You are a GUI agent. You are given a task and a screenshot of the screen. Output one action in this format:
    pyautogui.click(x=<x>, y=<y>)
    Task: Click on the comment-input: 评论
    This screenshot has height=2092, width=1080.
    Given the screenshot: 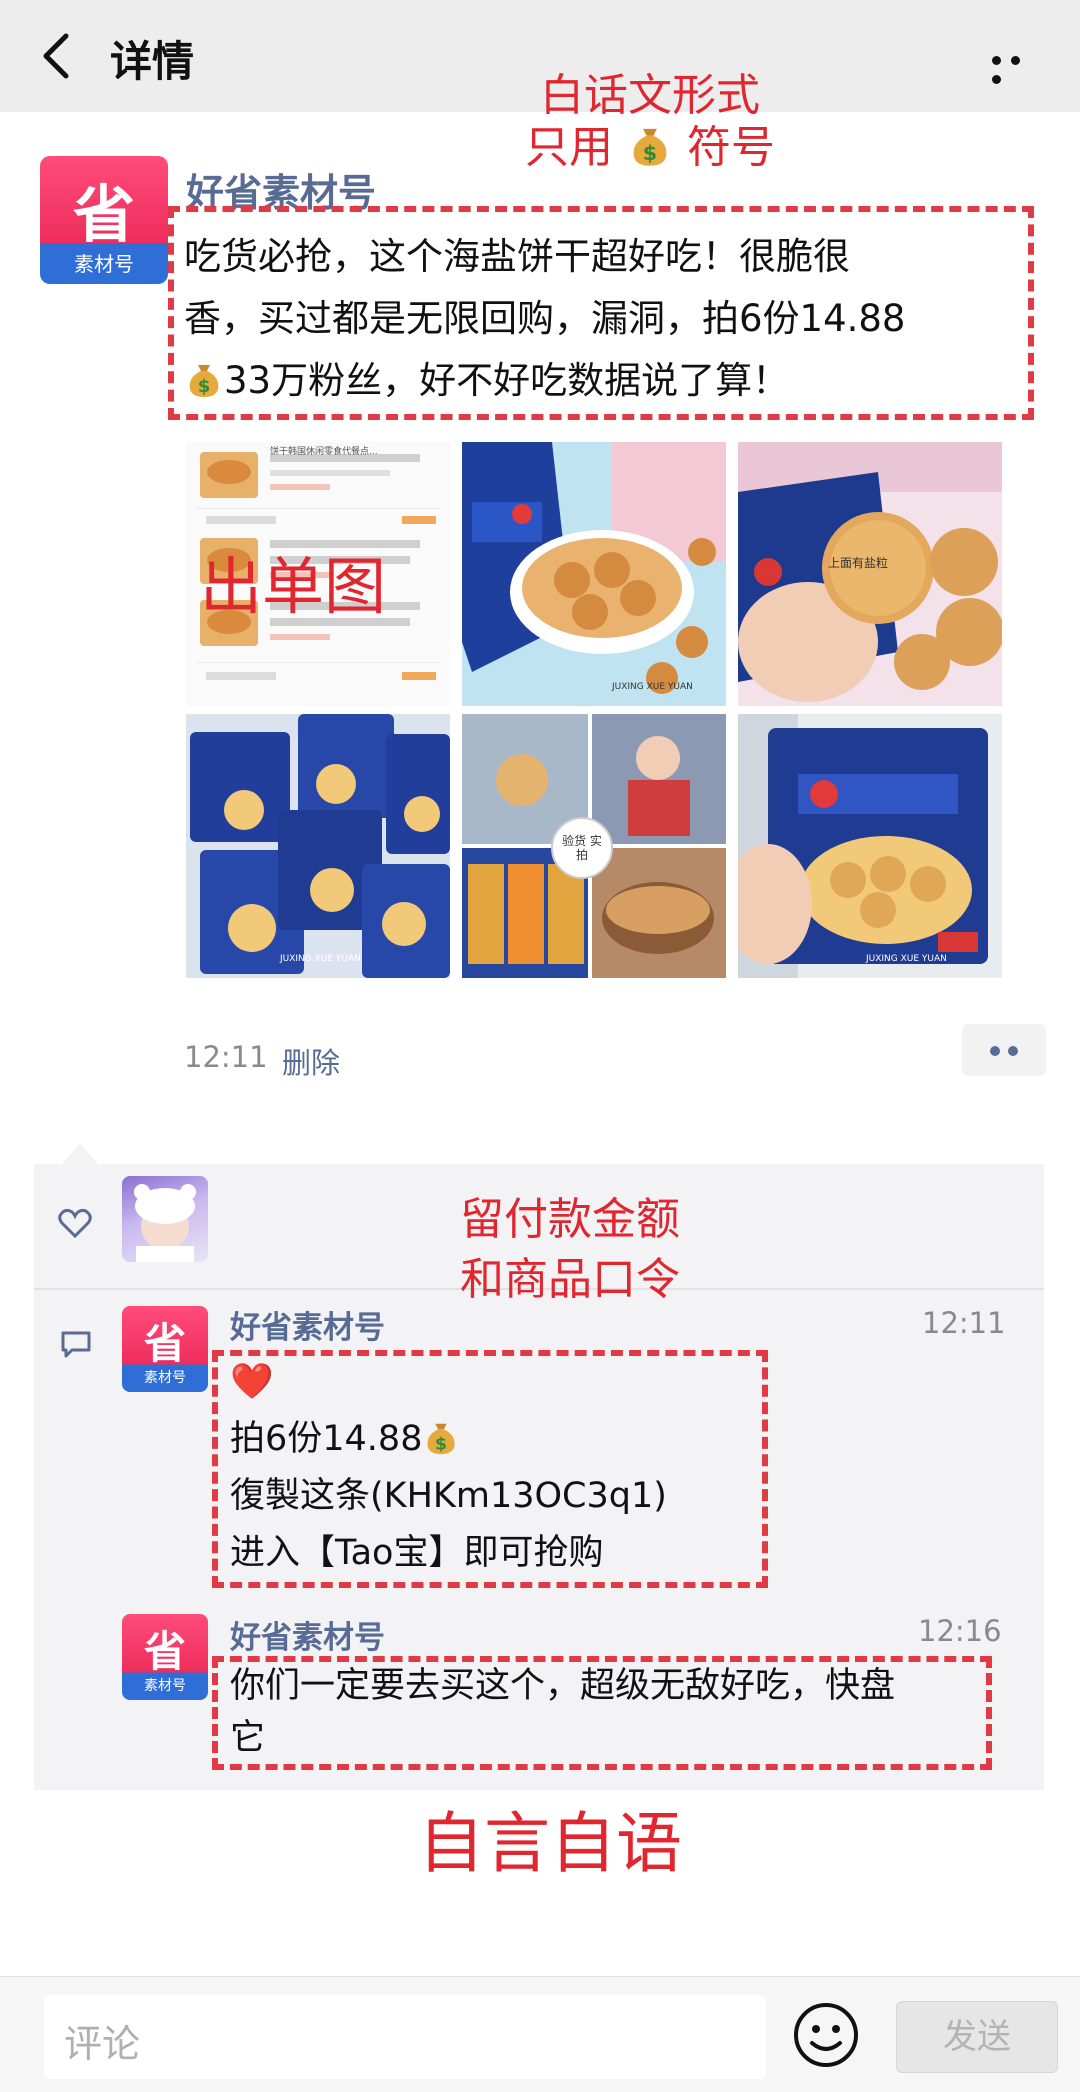 What is the action you would take?
    pyautogui.click(x=405, y=2037)
    